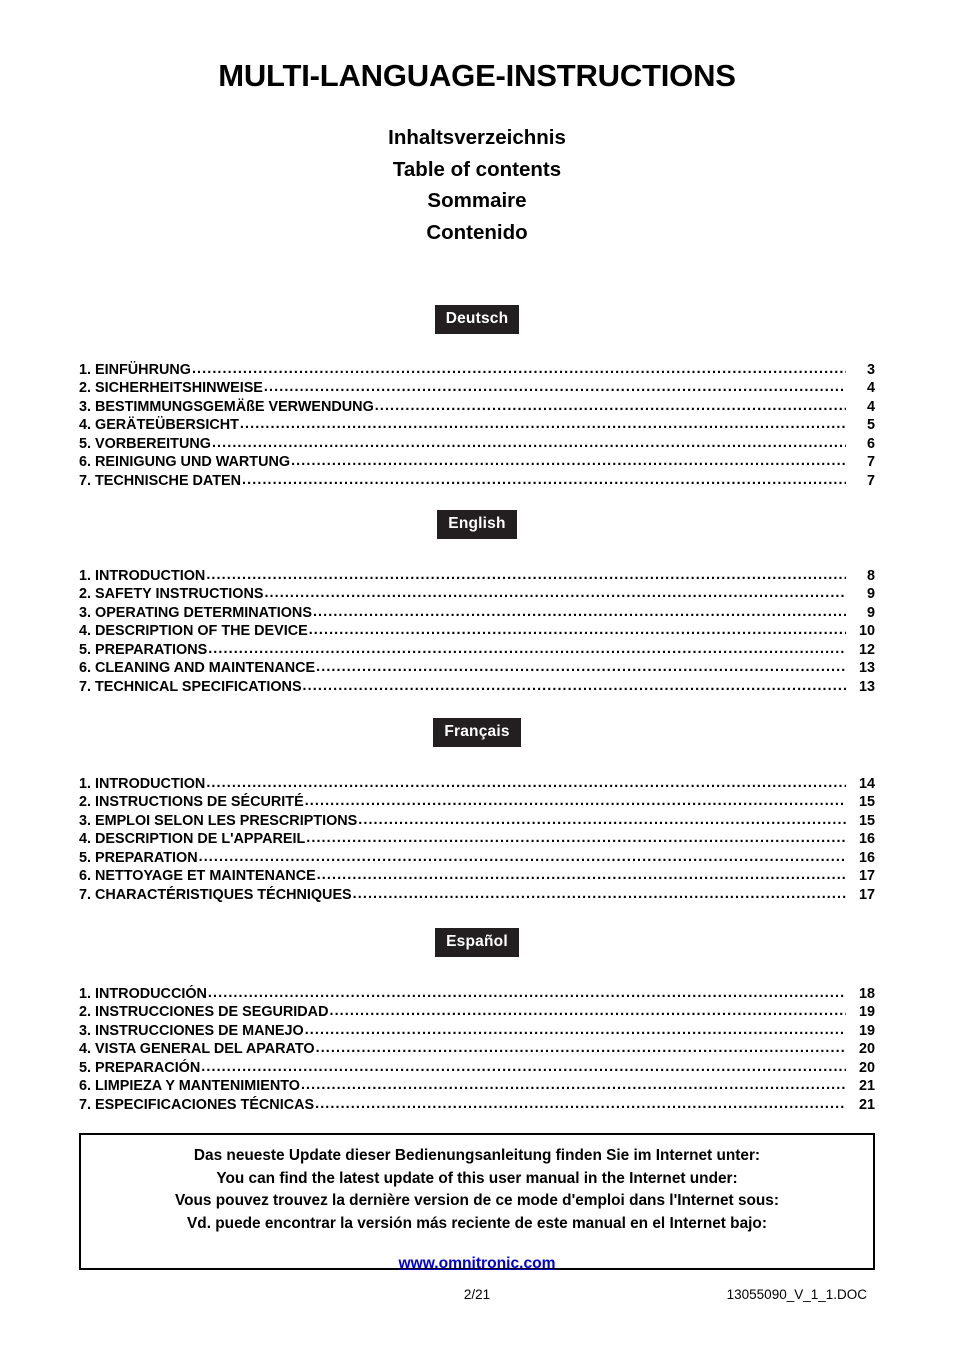  Describe the element at coordinates (193, 631) in the screenshot. I see `toc-entry-label: 4. DESCRIPTION OF THE DEVICE` at that location.